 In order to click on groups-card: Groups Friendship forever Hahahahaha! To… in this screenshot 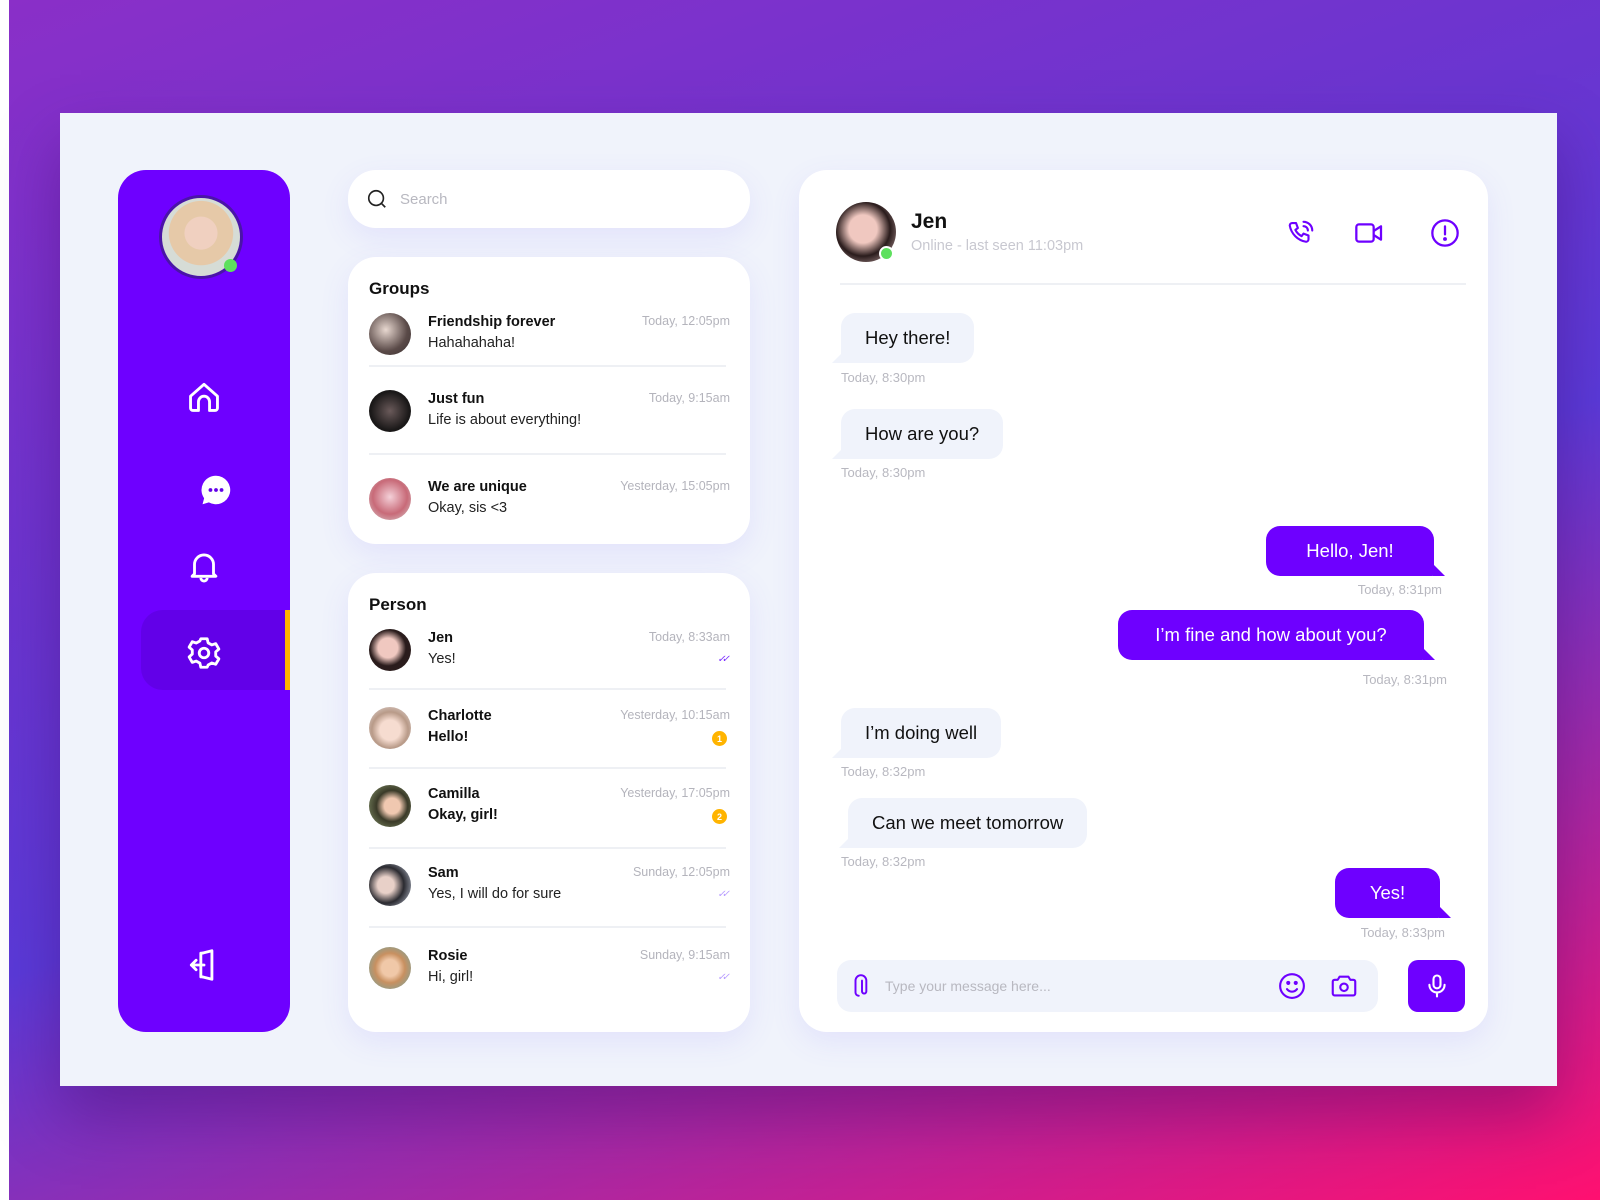, I will do `click(549, 400)`.